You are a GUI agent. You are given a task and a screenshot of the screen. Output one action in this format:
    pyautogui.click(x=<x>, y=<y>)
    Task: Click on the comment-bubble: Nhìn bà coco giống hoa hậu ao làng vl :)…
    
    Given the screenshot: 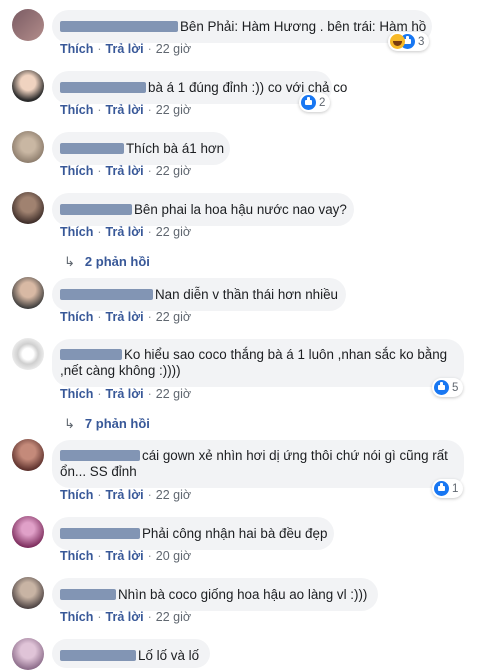 What is the action you would take?
    pyautogui.click(x=215, y=594)
    